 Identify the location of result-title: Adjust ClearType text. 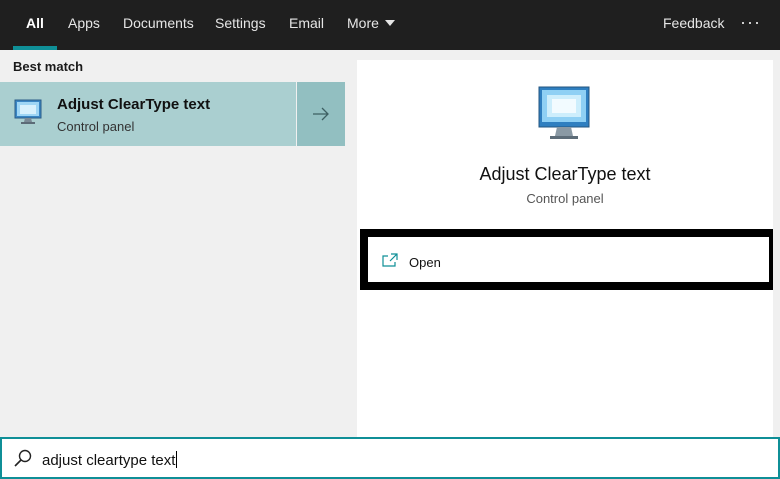
(134, 104).